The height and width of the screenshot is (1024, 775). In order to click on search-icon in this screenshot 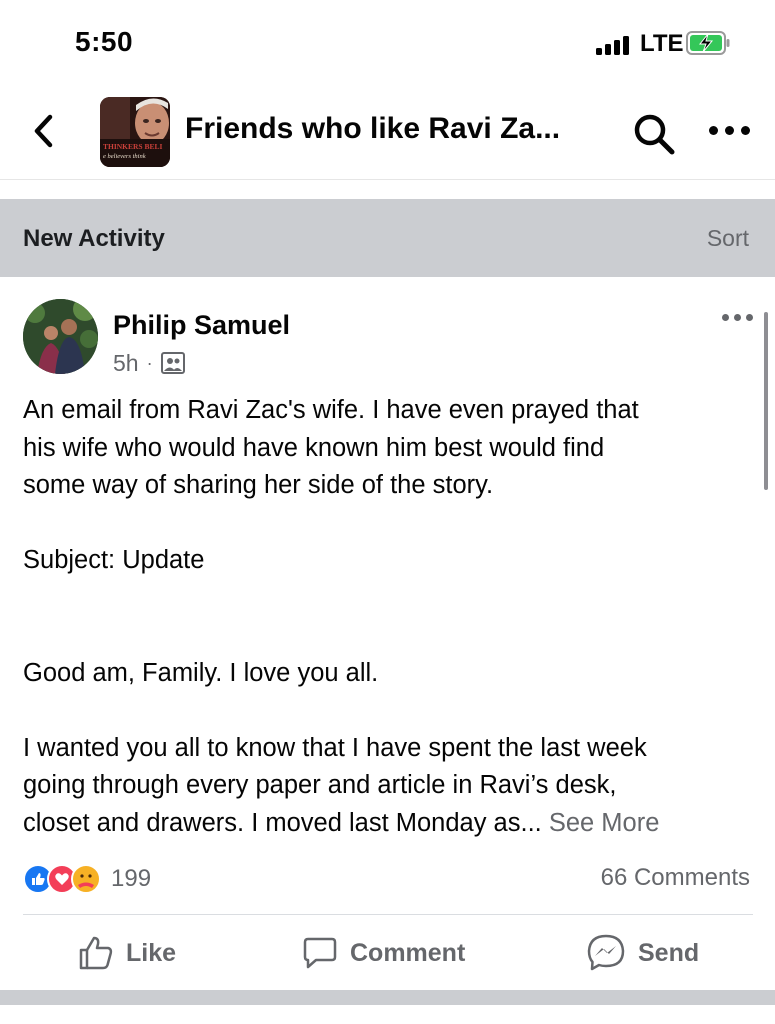, I will do `click(654, 134)`.